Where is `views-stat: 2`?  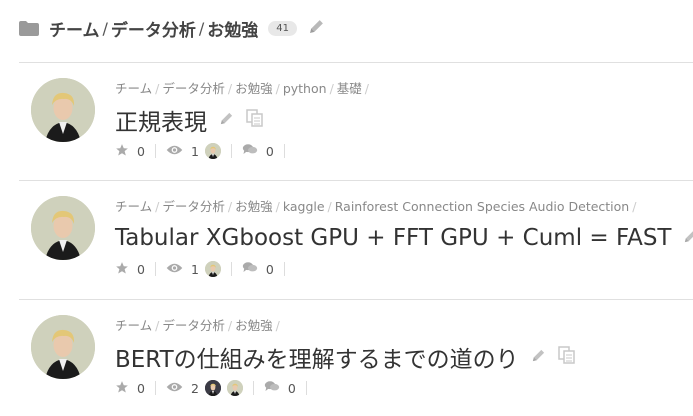
views-stat: 2 is located at coordinates (204, 388).